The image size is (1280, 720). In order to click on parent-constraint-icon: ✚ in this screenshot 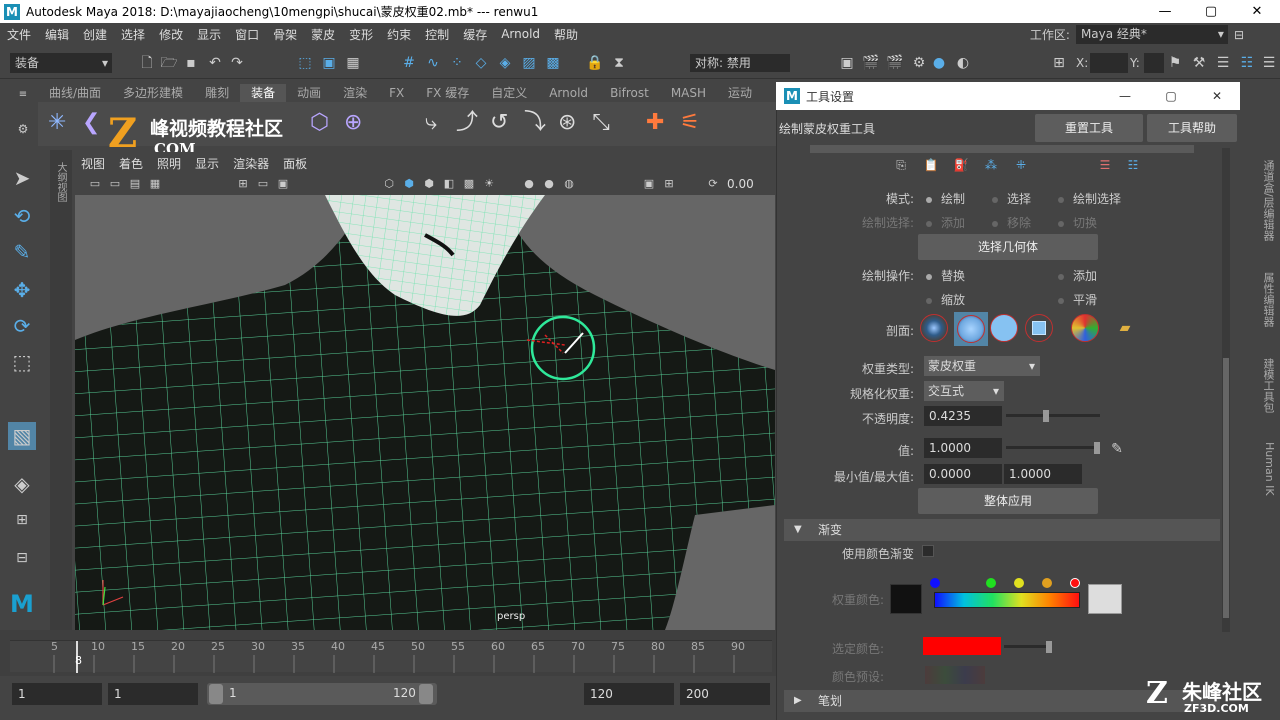, I will do `click(655, 123)`.